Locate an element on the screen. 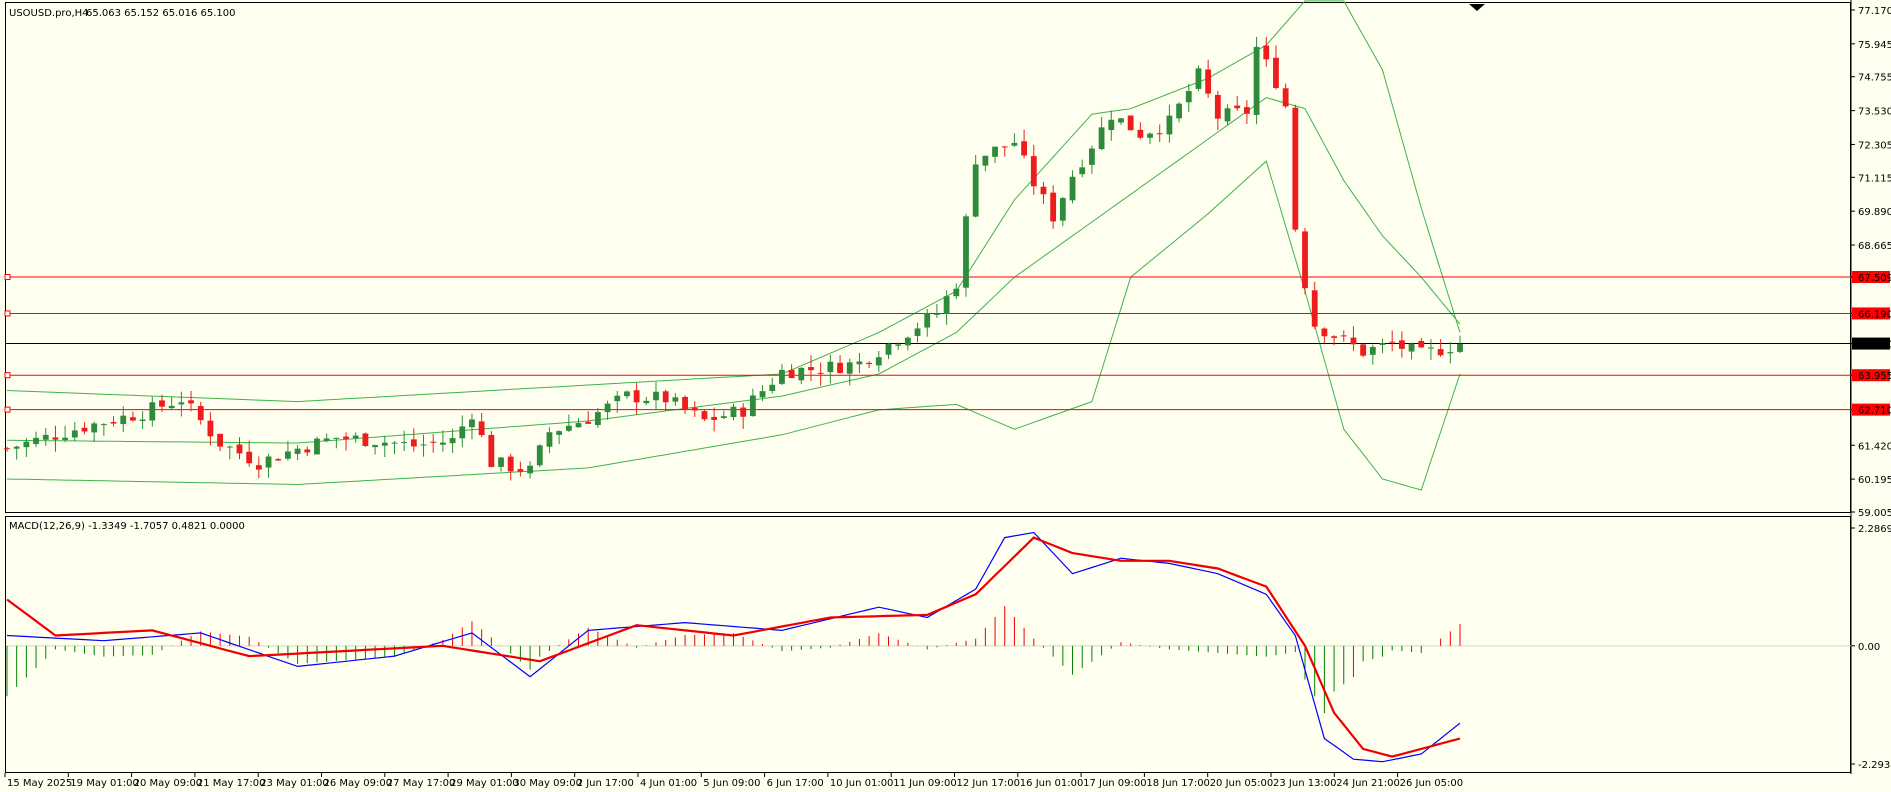 Image resolution: width=1891 pixels, height=792 pixels. price-tick-label: 67.509 is located at coordinates (1874, 278).